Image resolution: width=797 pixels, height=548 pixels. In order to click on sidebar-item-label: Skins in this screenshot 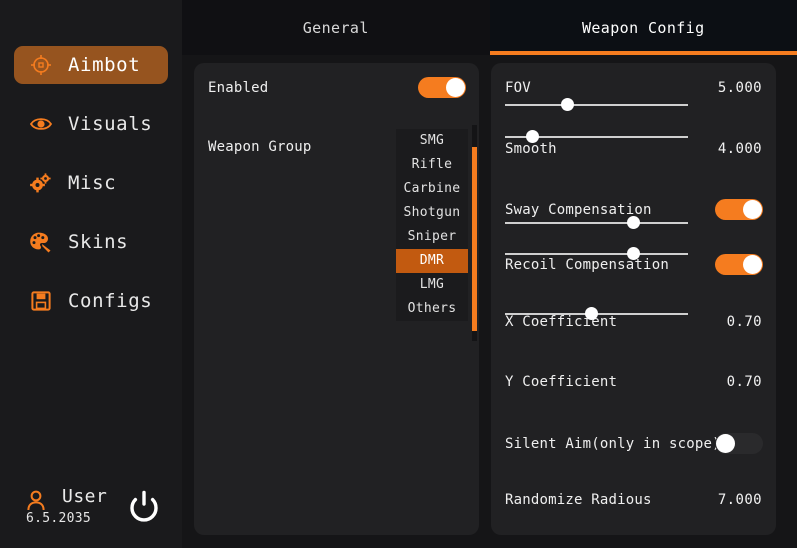, I will do `click(98, 242)`.